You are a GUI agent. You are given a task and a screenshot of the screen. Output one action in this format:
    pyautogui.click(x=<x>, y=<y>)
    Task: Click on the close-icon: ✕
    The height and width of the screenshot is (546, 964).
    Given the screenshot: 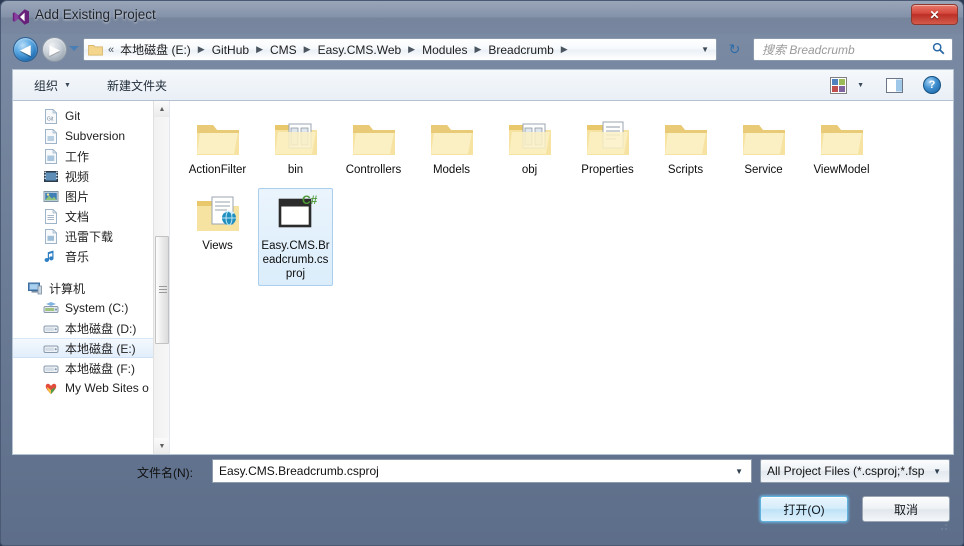 What is the action you would take?
    pyautogui.click(x=934, y=14)
    